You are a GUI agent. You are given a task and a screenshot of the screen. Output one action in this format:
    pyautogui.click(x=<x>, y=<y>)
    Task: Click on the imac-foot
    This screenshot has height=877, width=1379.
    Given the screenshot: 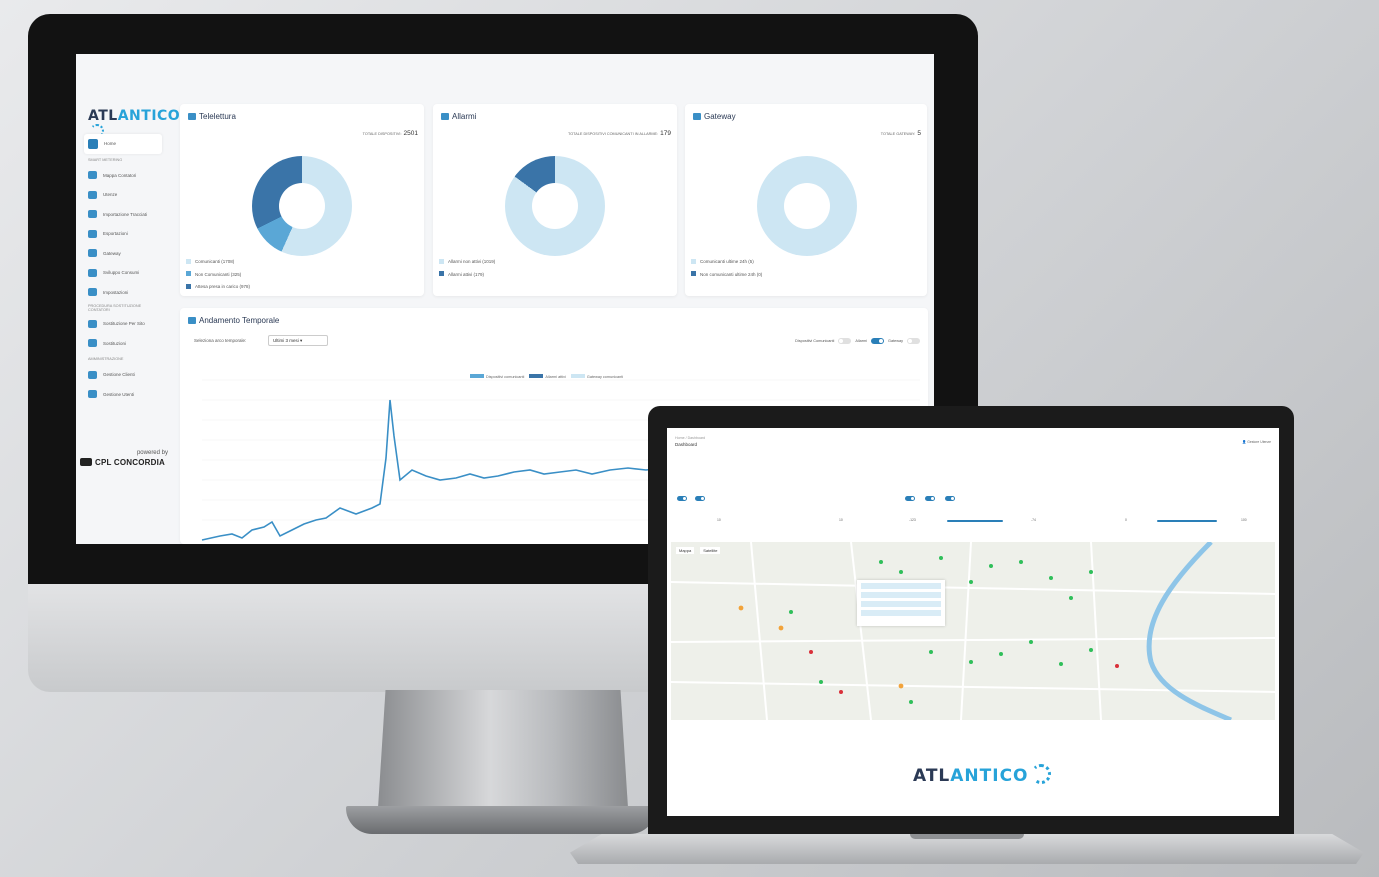 What is the action you would take?
    pyautogui.click(x=501, y=820)
    